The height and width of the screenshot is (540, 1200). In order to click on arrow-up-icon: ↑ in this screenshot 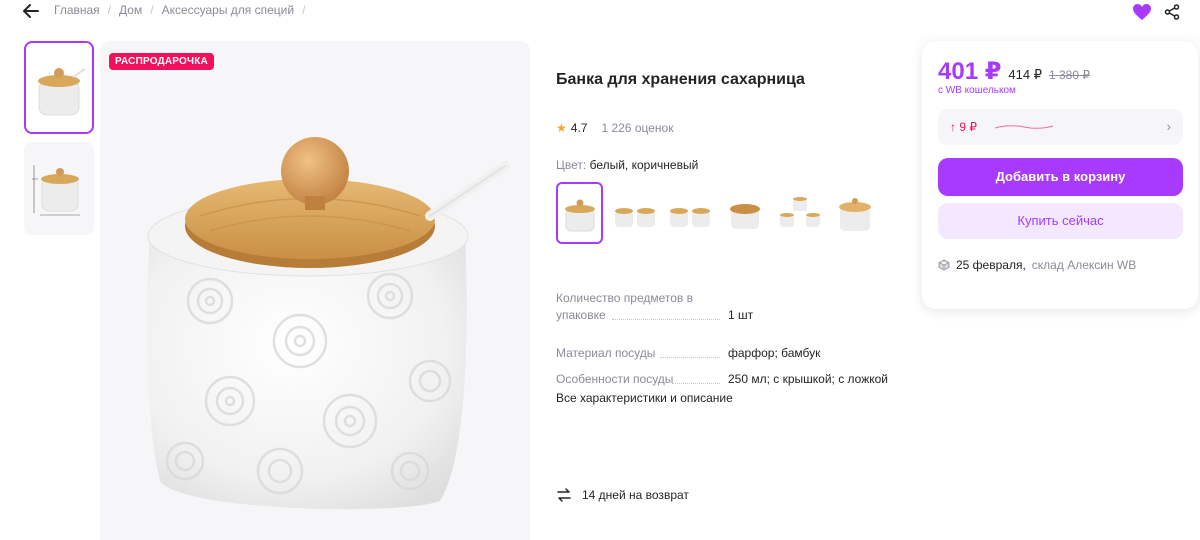, I will do `click(953, 127)`.